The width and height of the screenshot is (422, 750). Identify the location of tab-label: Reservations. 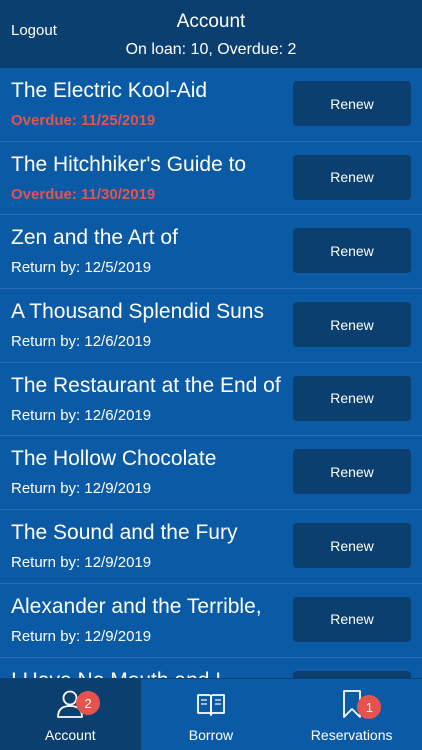
(351, 735).